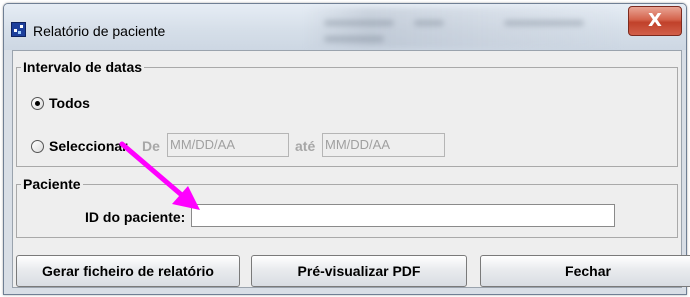  Describe the element at coordinates (69, 103) in the screenshot. I see `radio-all-label: Todos` at that location.